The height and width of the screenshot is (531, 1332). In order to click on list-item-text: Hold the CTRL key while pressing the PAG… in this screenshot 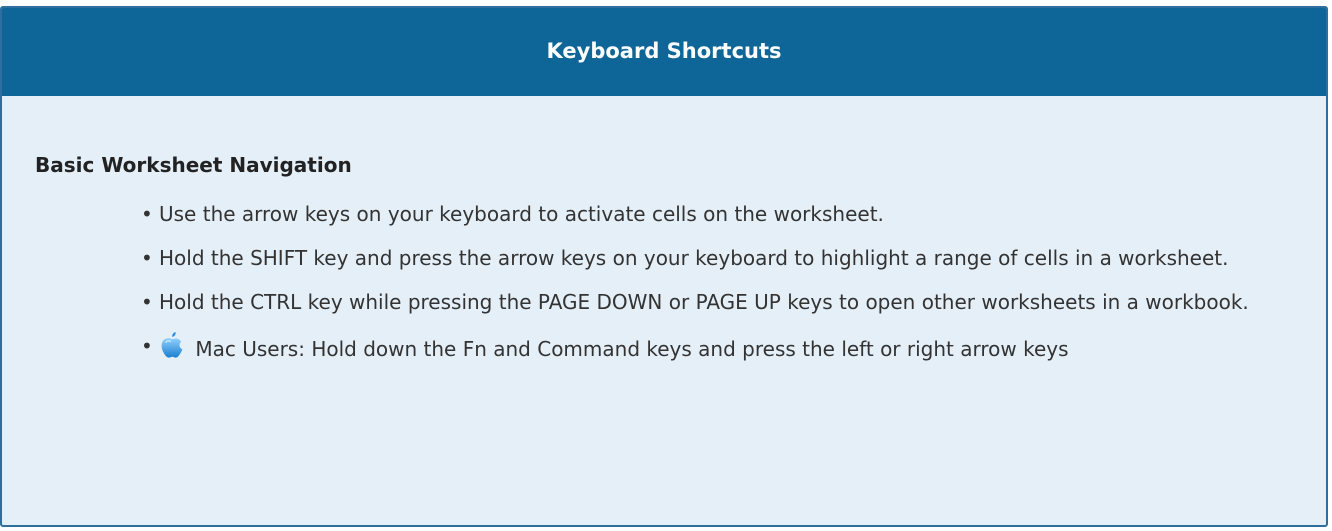, I will do `click(704, 302)`.